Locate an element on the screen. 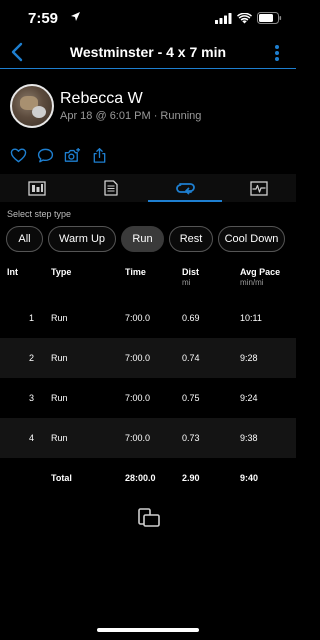 The width and height of the screenshot is (320, 640). tab-charts is located at coordinates (259, 188).